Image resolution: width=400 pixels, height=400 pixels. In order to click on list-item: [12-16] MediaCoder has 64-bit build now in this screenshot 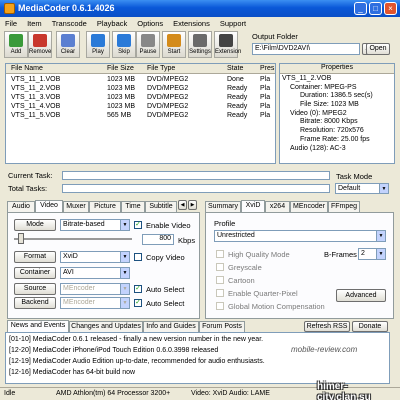, I will do `click(72, 372)`.